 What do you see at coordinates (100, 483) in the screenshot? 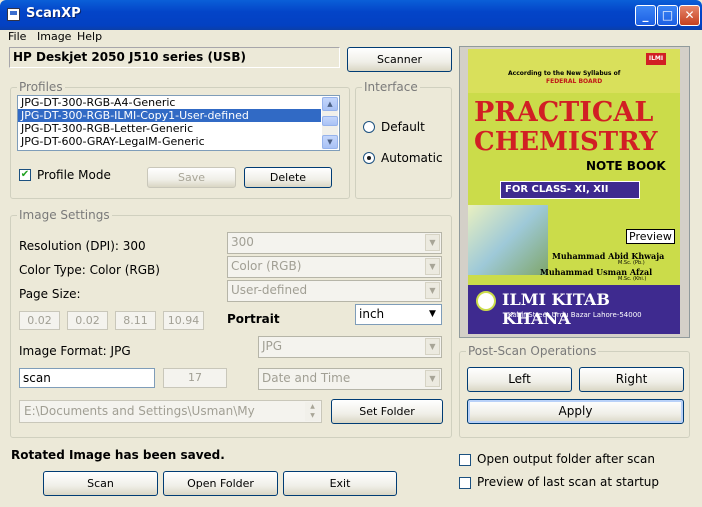
I see `scan-button: Scan` at bounding box center [100, 483].